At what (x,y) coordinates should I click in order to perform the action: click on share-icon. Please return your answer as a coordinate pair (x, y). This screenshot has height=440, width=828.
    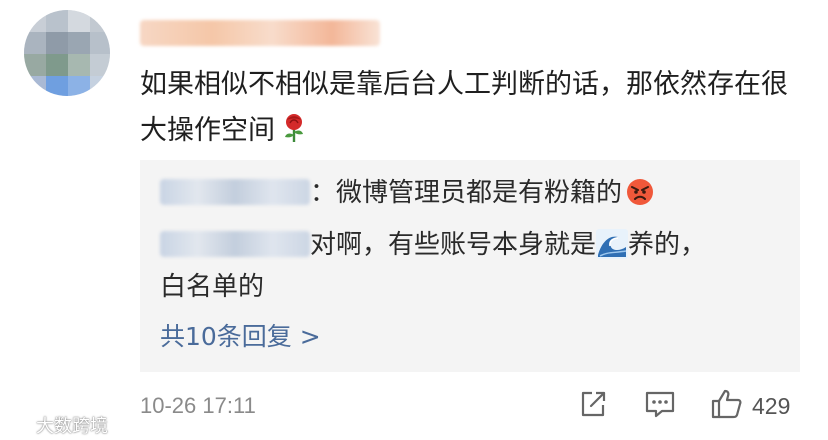
    Looking at the image, I should click on (593, 406).